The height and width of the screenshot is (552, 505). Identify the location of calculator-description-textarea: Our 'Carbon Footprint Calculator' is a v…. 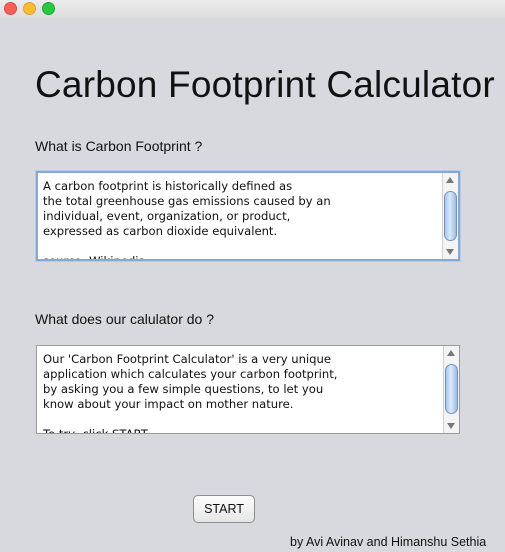
(248, 389).